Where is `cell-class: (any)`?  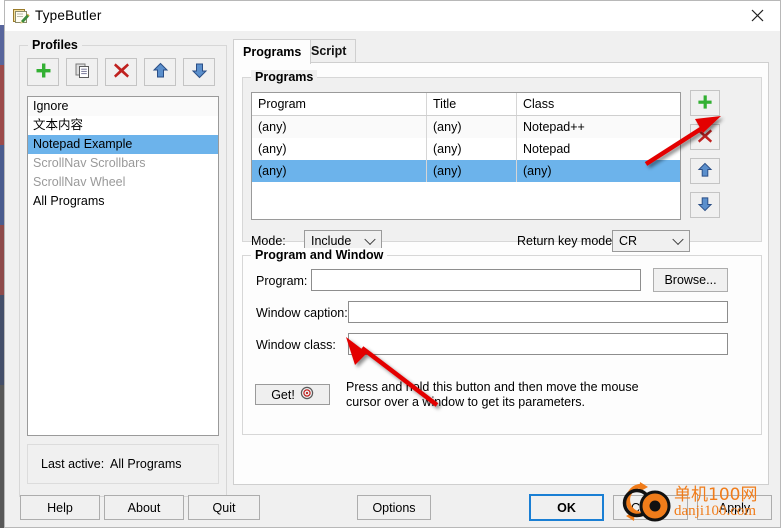
cell-class: (any) is located at coordinates (537, 171).